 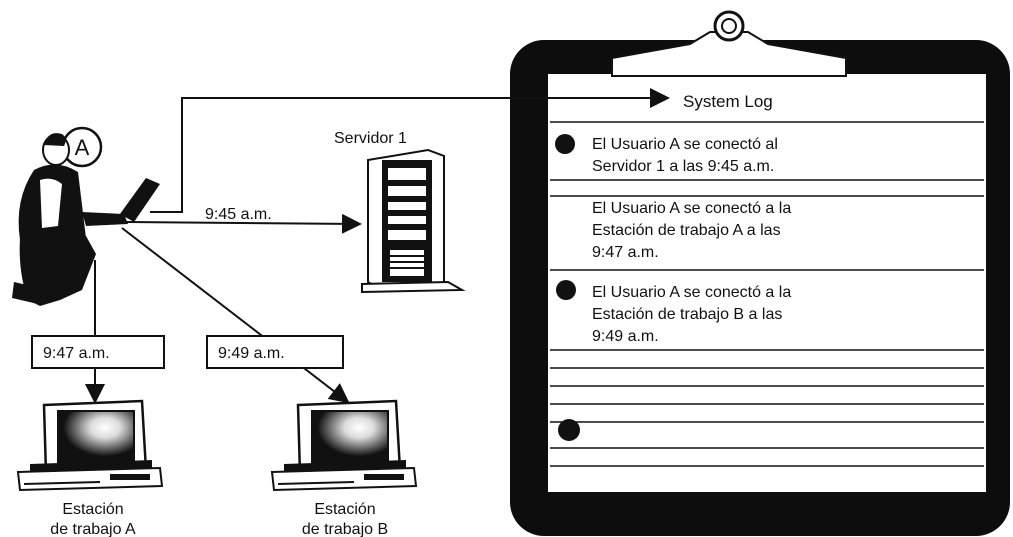 What do you see at coordinates (92, 509) in the screenshot?
I see `station-a-label-line1: Estación` at bounding box center [92, 509].